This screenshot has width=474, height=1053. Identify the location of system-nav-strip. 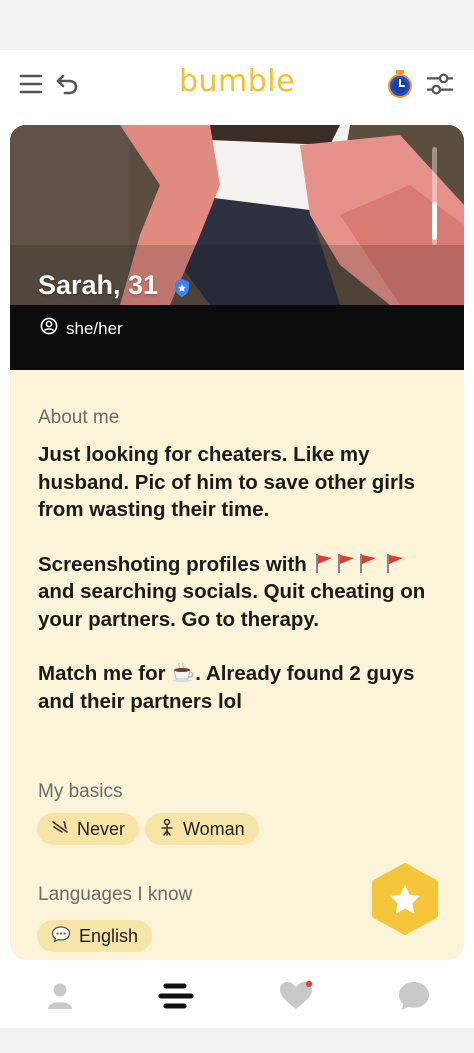
(237, 1040).